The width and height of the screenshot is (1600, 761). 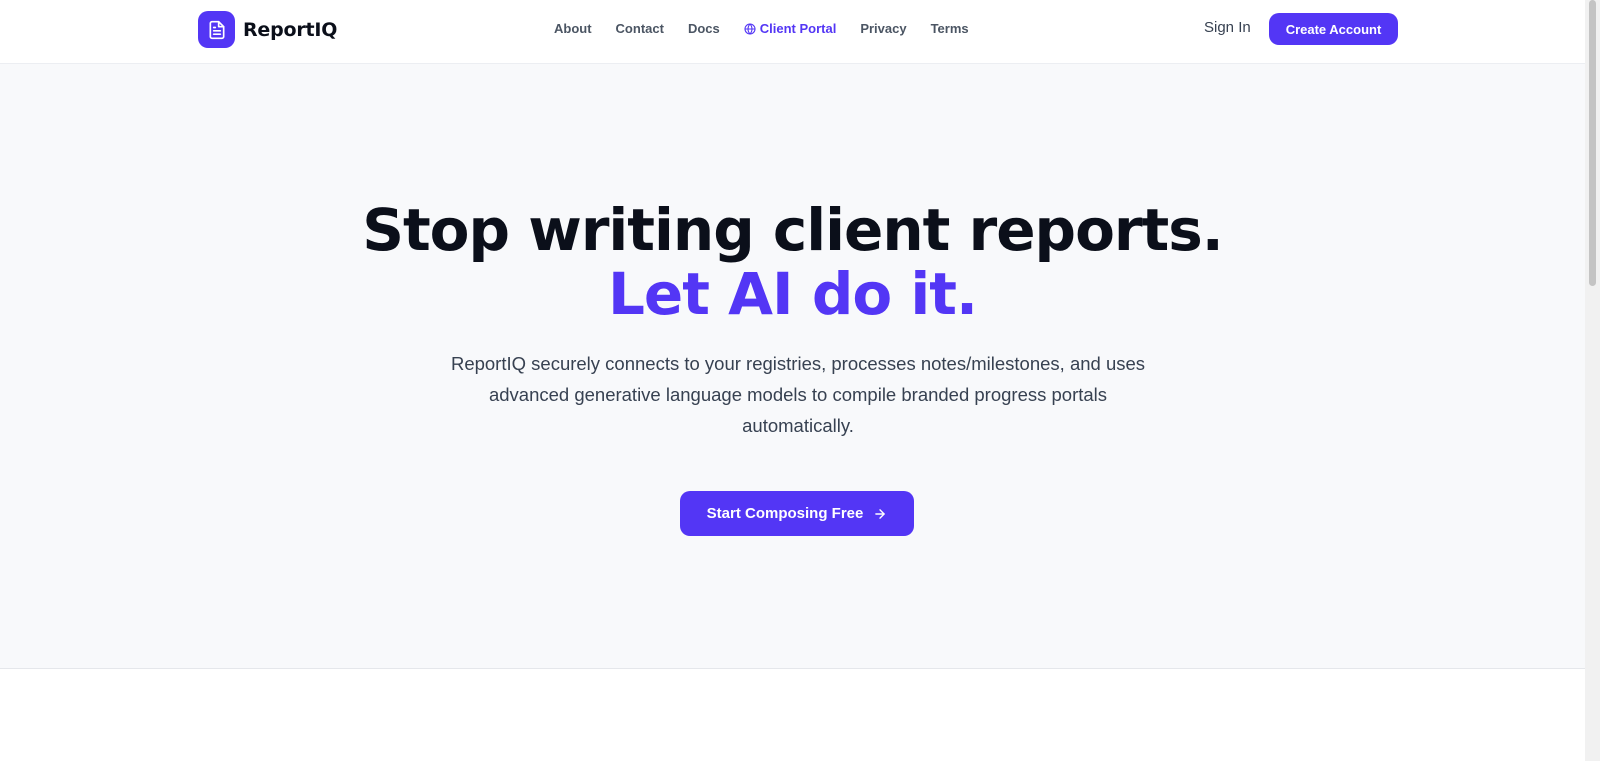 What do you see at coordinates (880, 514) in the screenshot?
I see `arrow-right-icon` at bounding box center [880, 514].